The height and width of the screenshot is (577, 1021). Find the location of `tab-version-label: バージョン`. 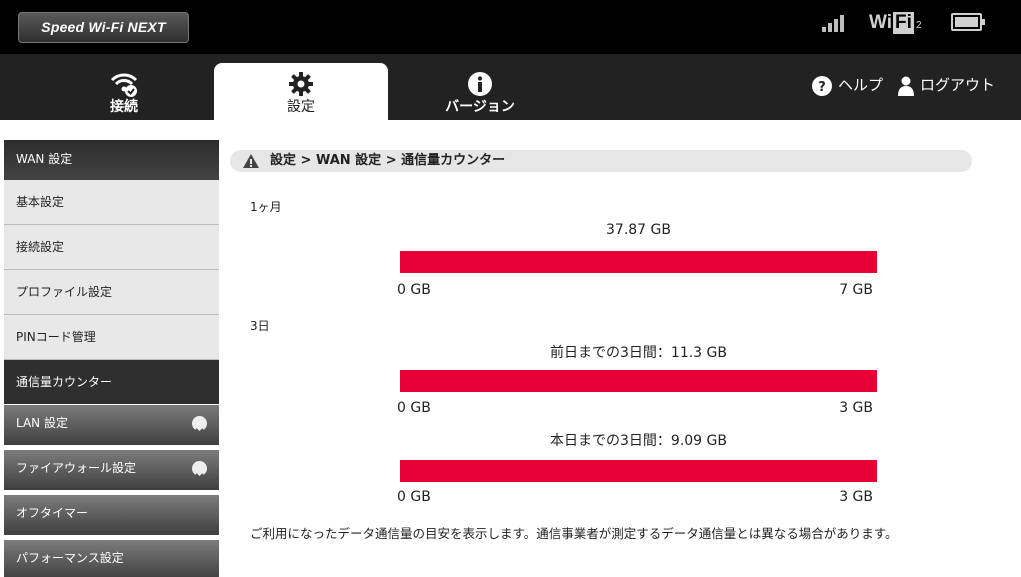

tab-version-label: バージョン is located at coordinates (480, 107).